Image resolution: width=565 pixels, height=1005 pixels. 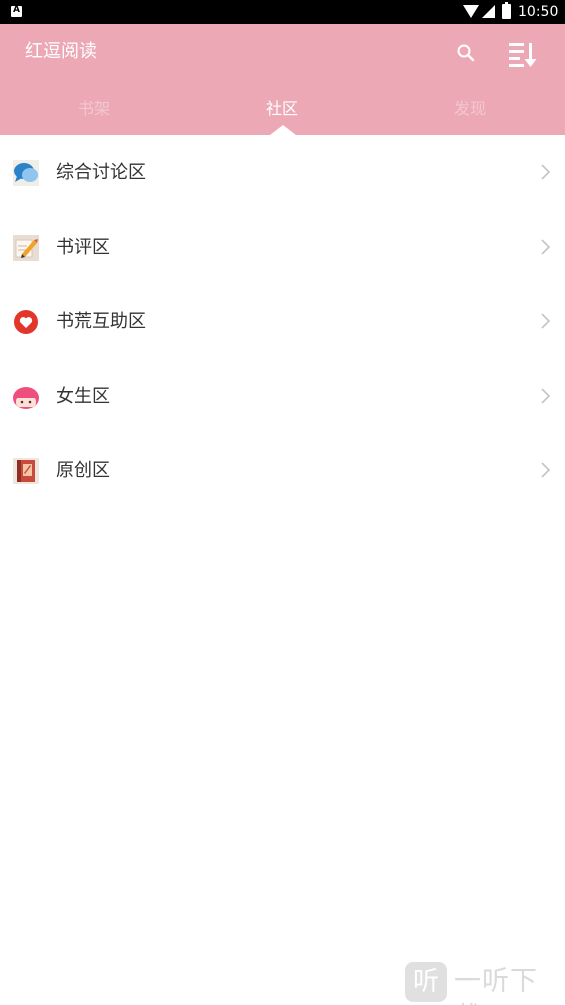 What do you see at coordinates (282, 172) in the screenshot?
I see `list-item-general-discussion: 综合讨论区` at bounding box center [282, 172].